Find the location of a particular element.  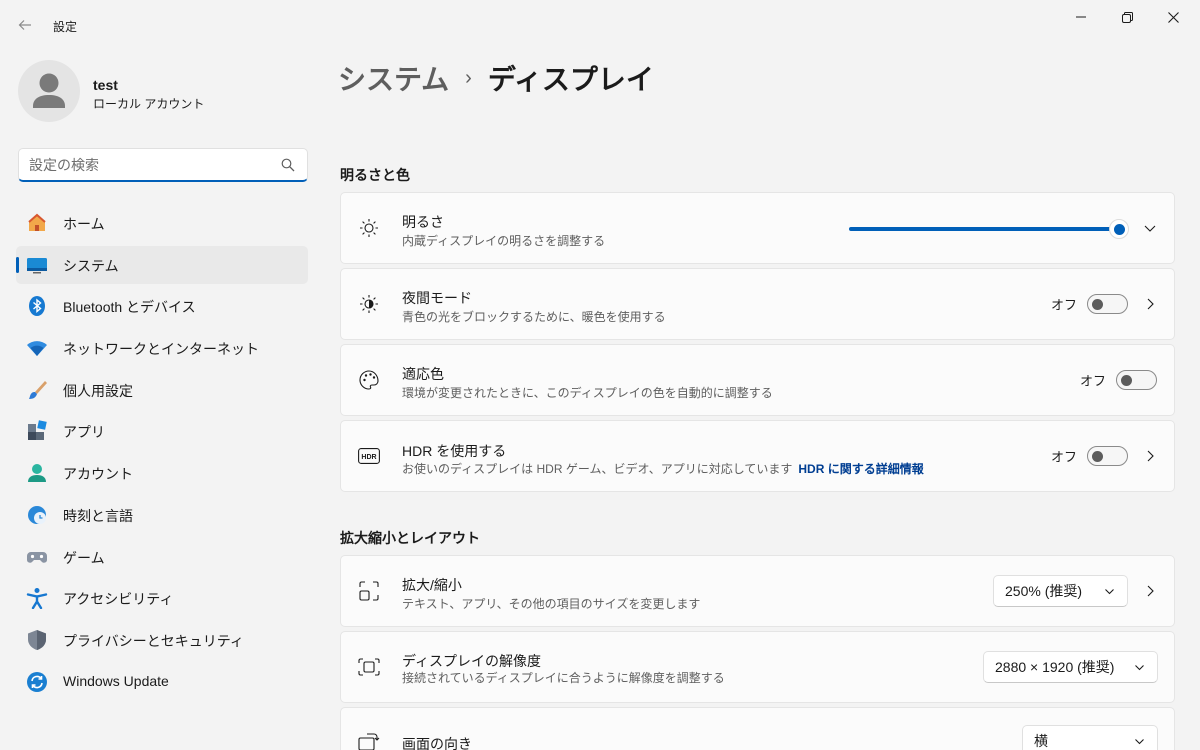

sidebar-item-label: ホーム is located at coordinates (84, 224).